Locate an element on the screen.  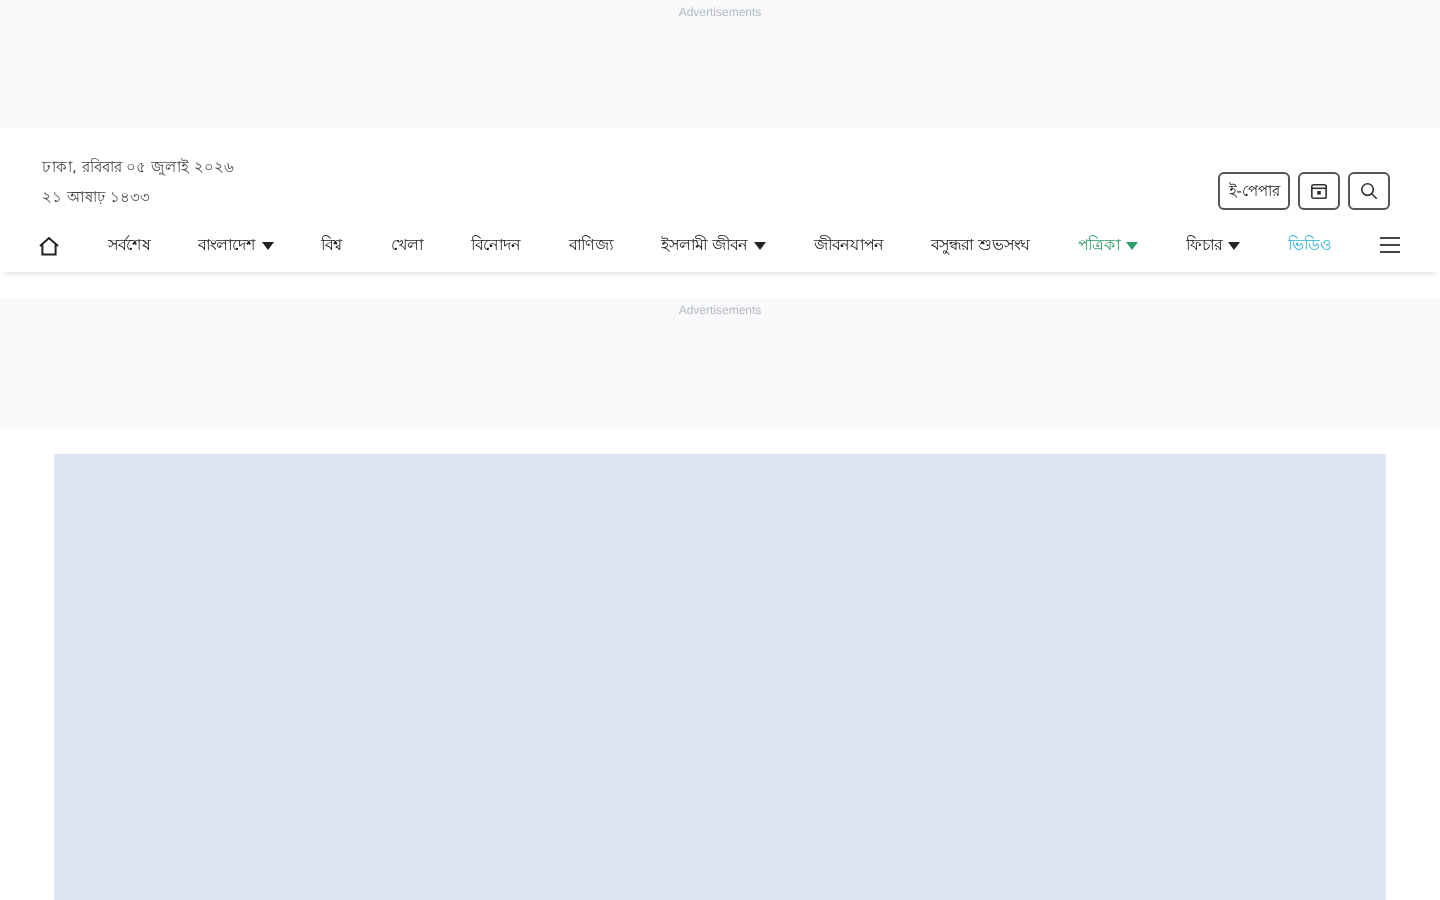
nav-item: বাংলাদেশ is located at coordinates (235, 245).